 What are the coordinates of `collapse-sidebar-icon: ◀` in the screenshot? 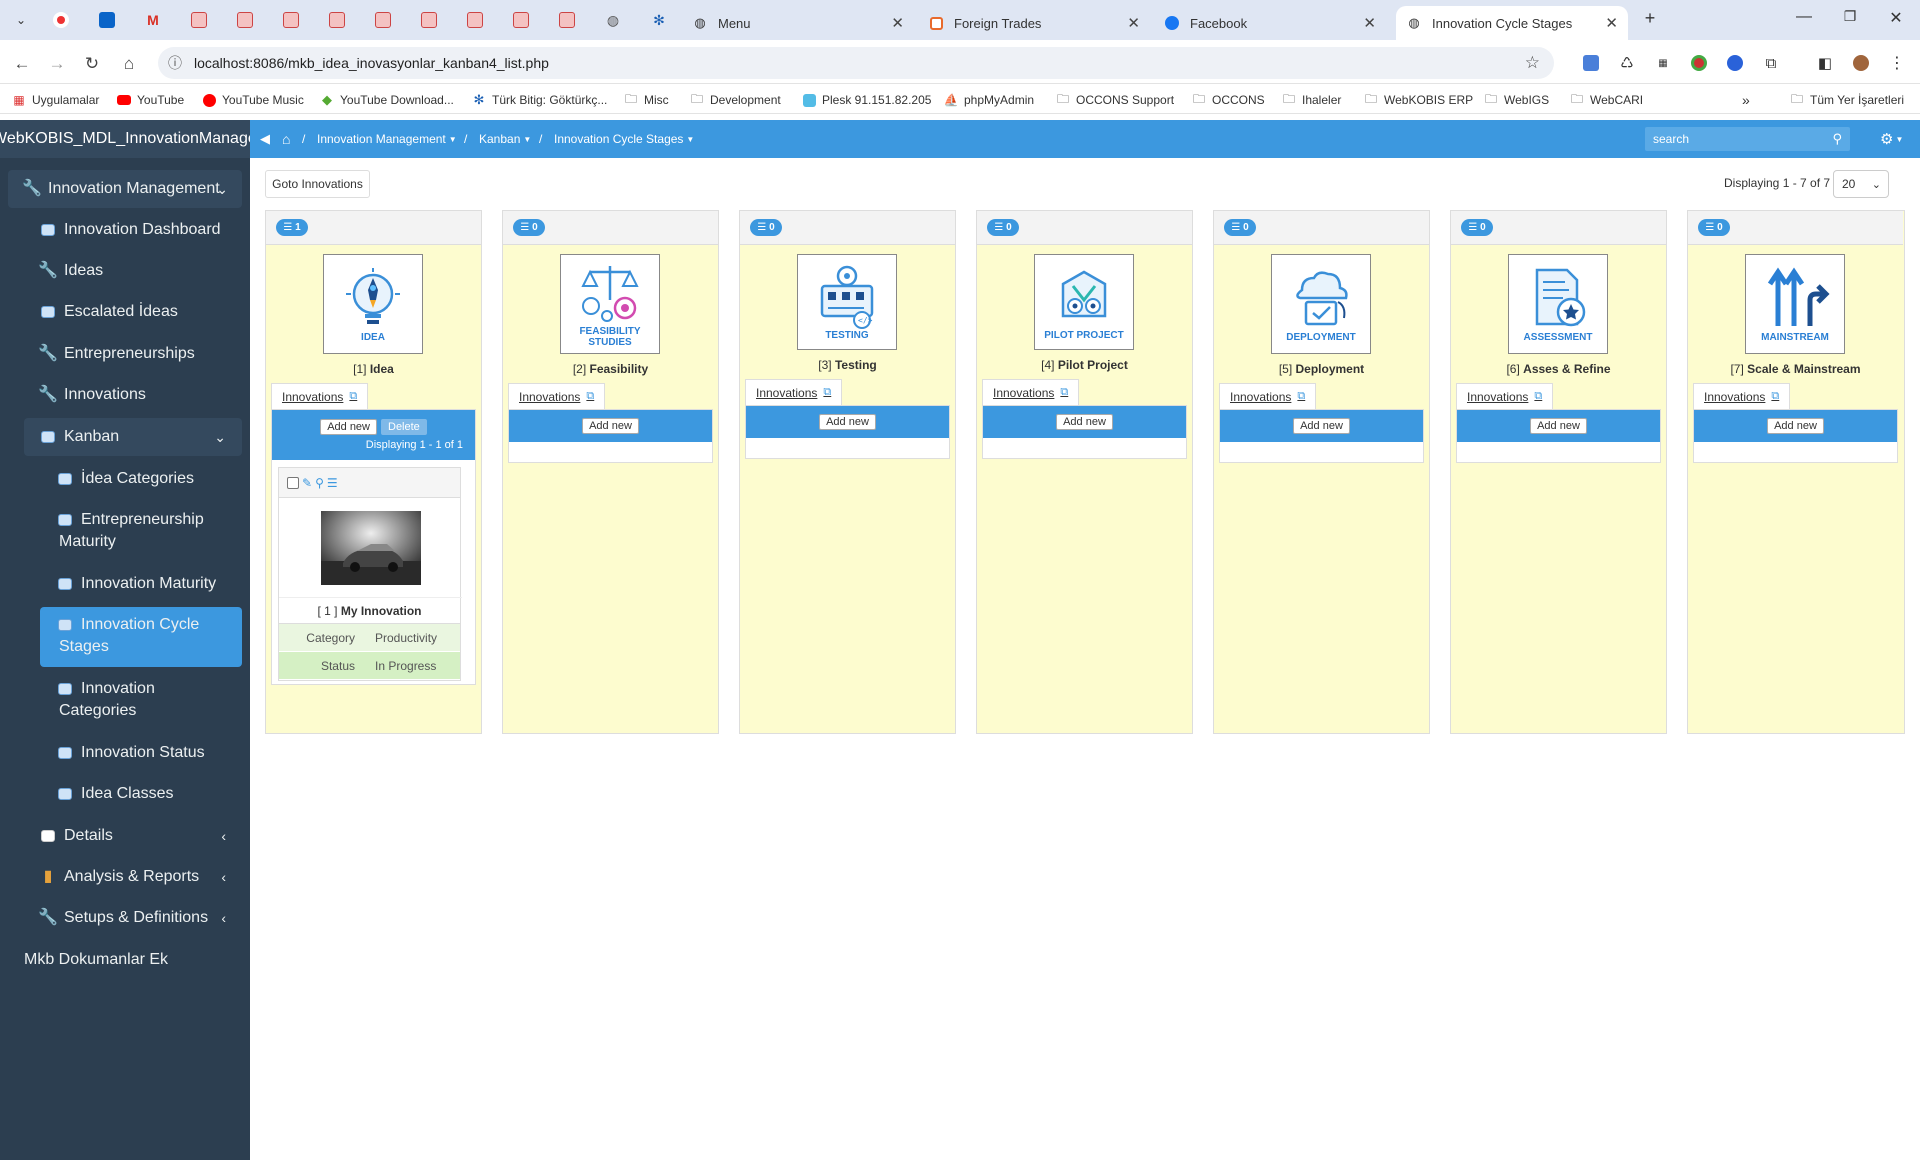 It's located at (265, 139).